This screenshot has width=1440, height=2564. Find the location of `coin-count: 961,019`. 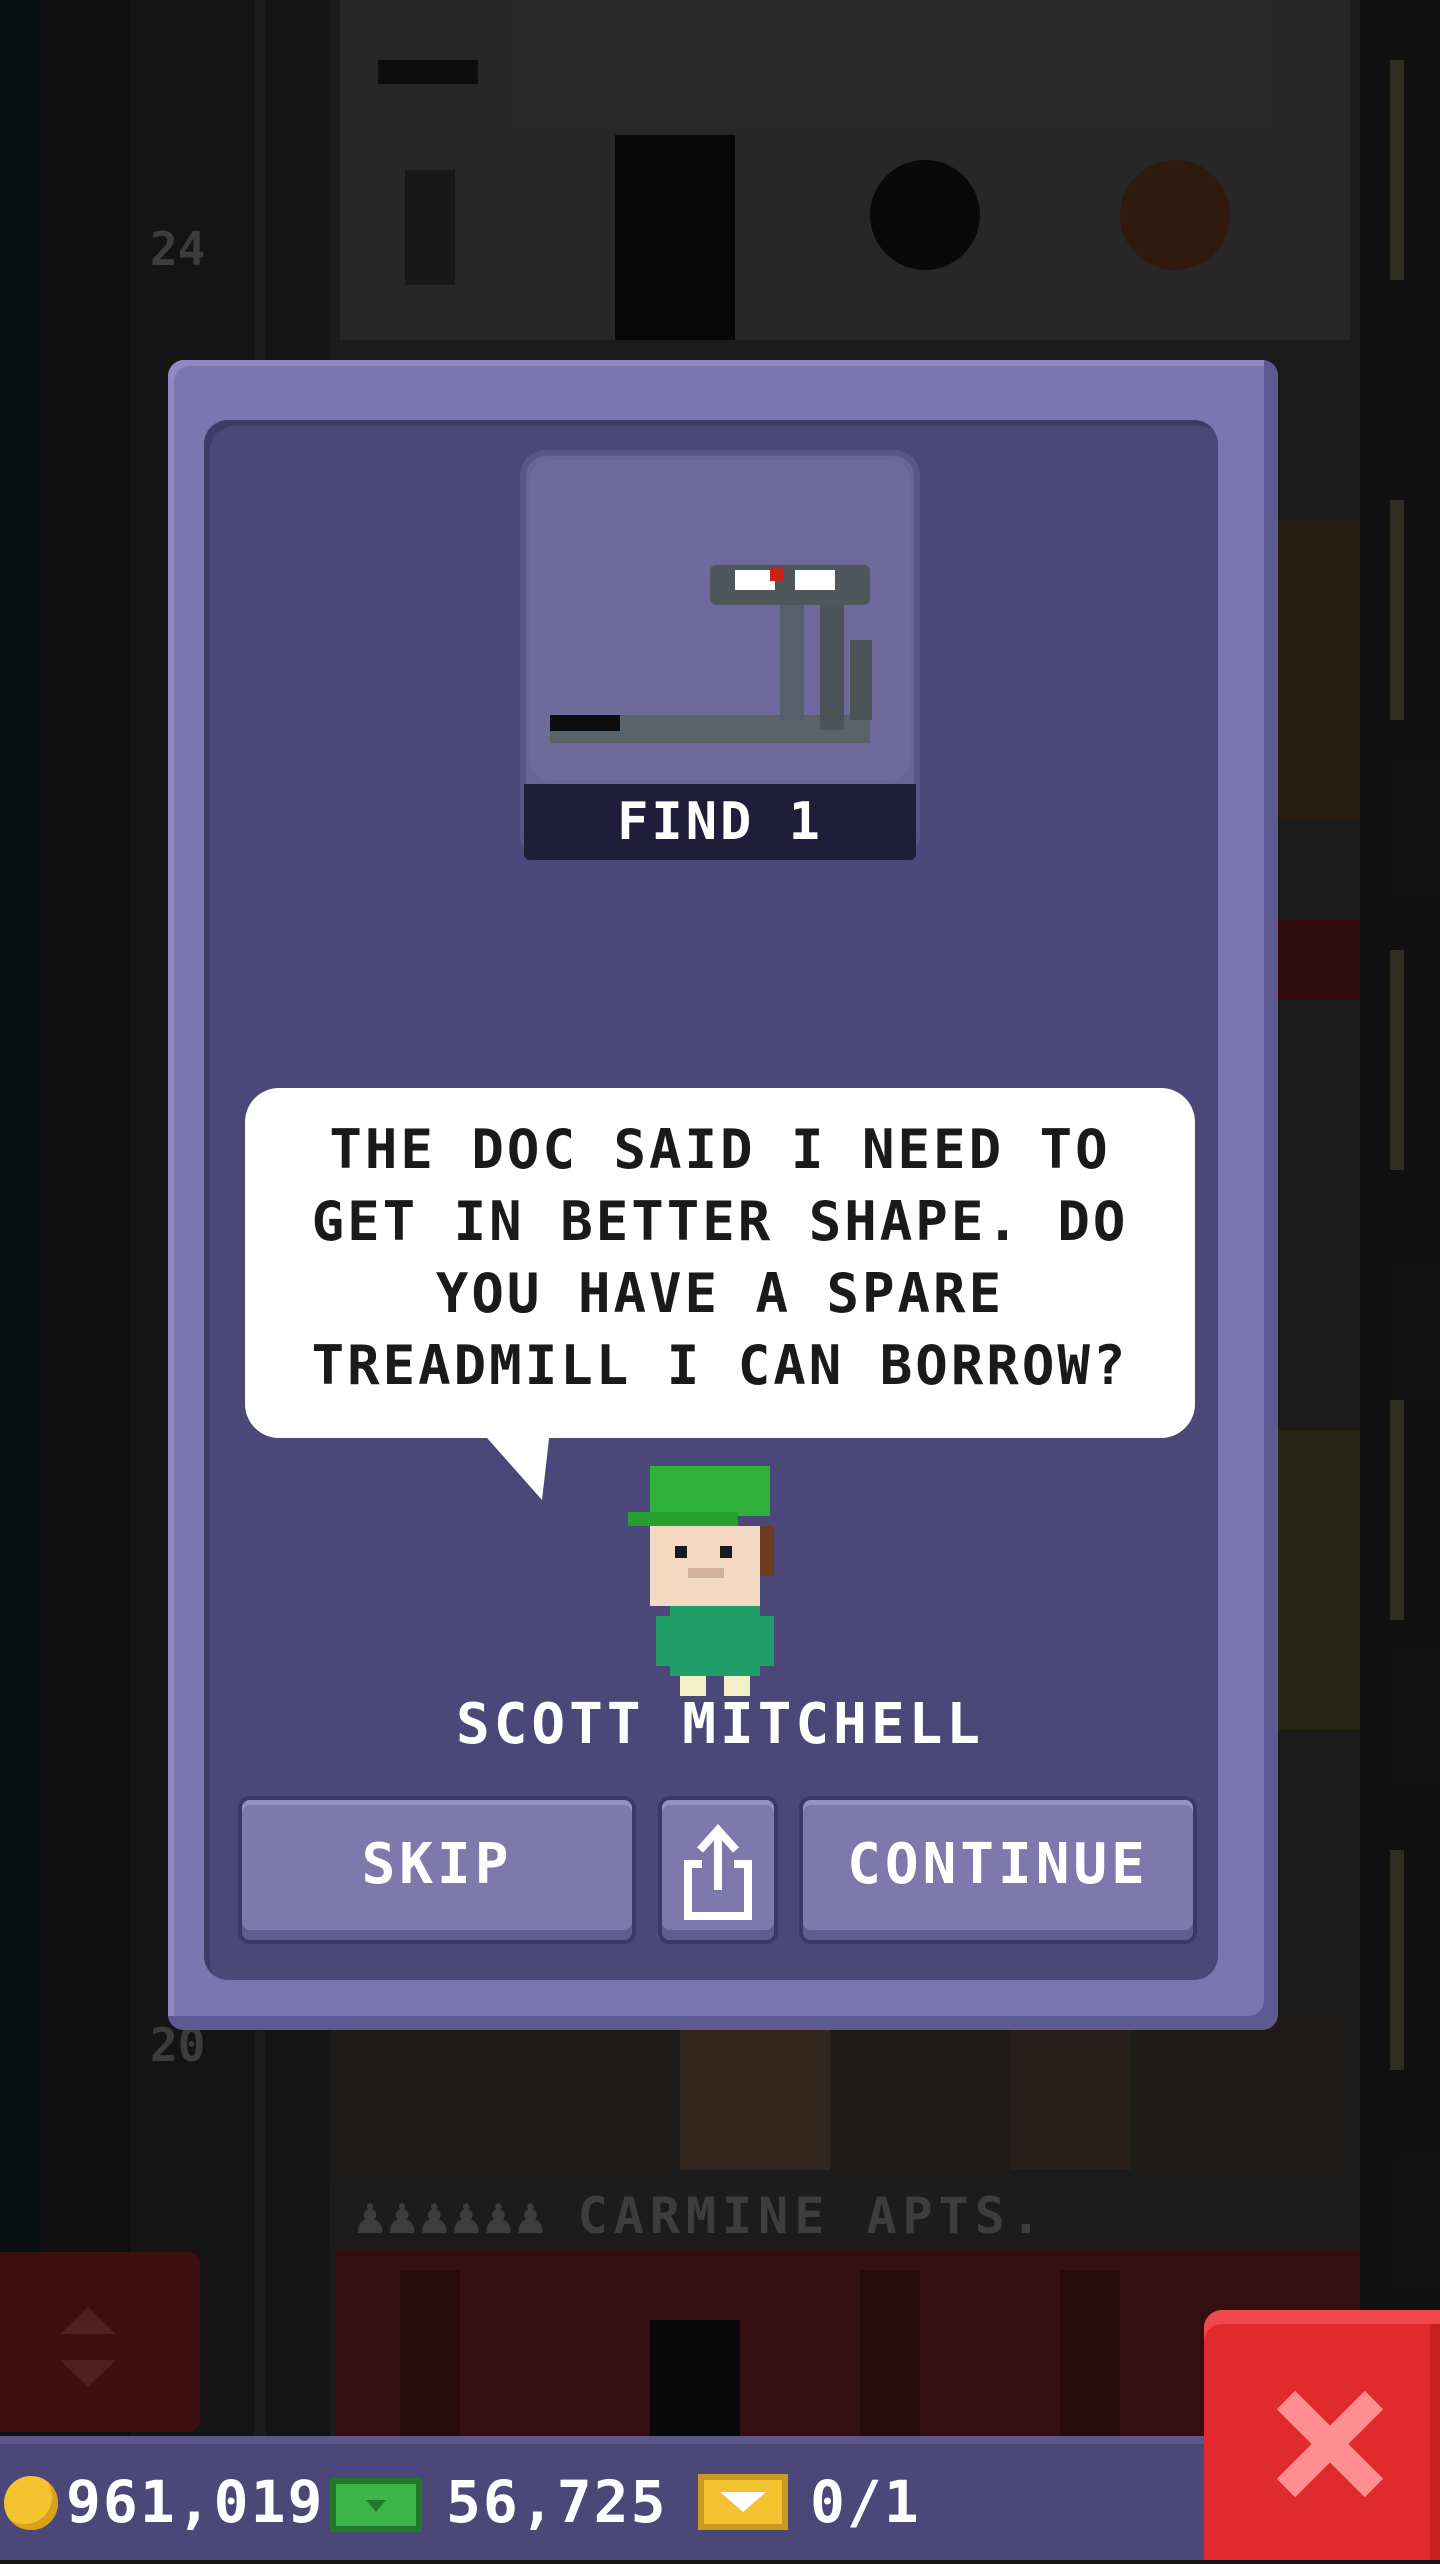

coin-count: 961,019 is located at coordinates (195, 2502).